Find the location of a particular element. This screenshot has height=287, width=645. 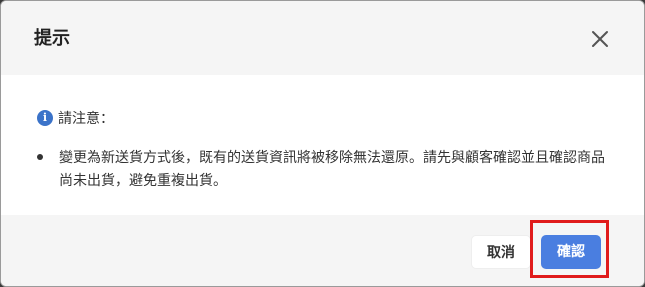

dialog-title: 提示 is located at coordinates (52, 38).